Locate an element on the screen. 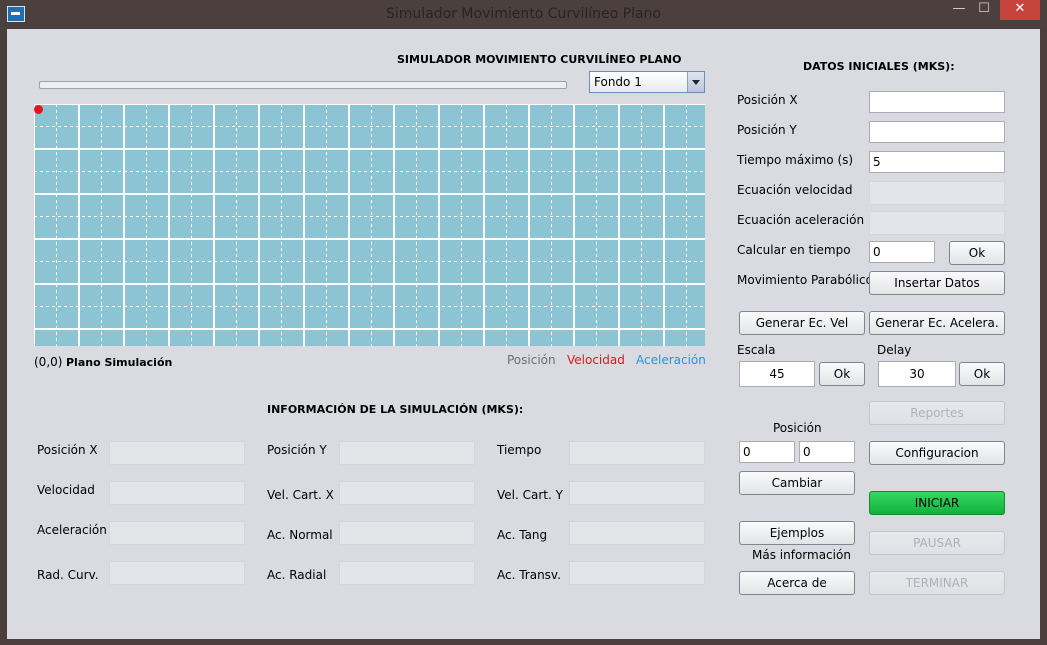  info-acceleration-label: Aceleración is located at coordinates (72, 530).